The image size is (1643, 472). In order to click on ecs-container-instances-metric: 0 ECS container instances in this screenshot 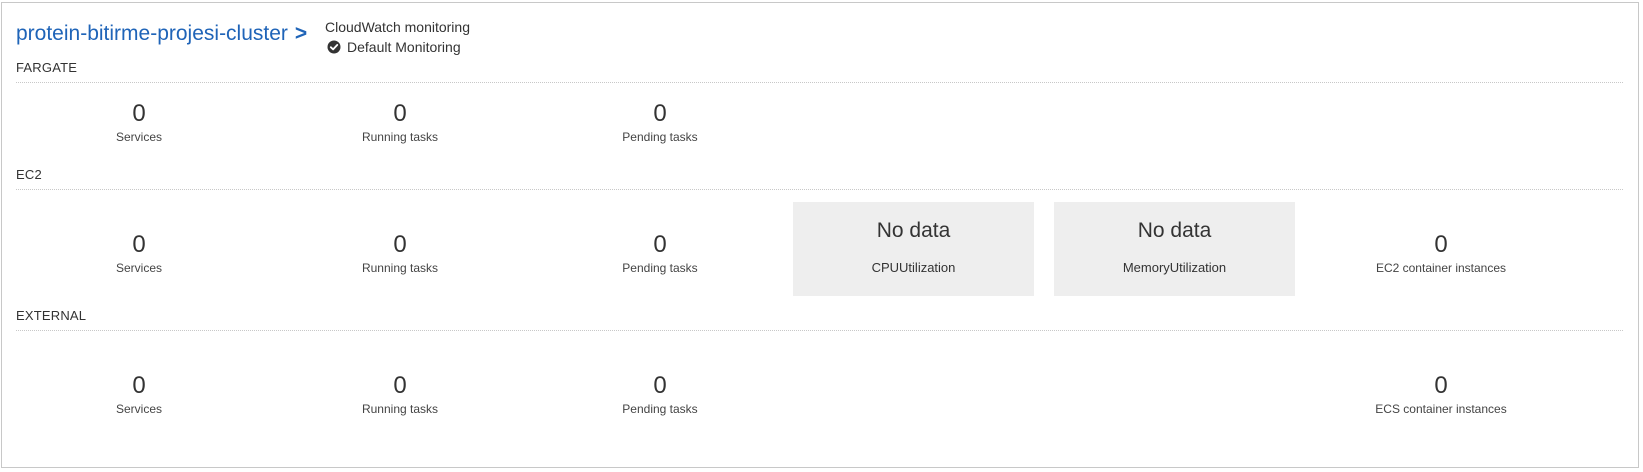, I will do `click(1441, 394)`.